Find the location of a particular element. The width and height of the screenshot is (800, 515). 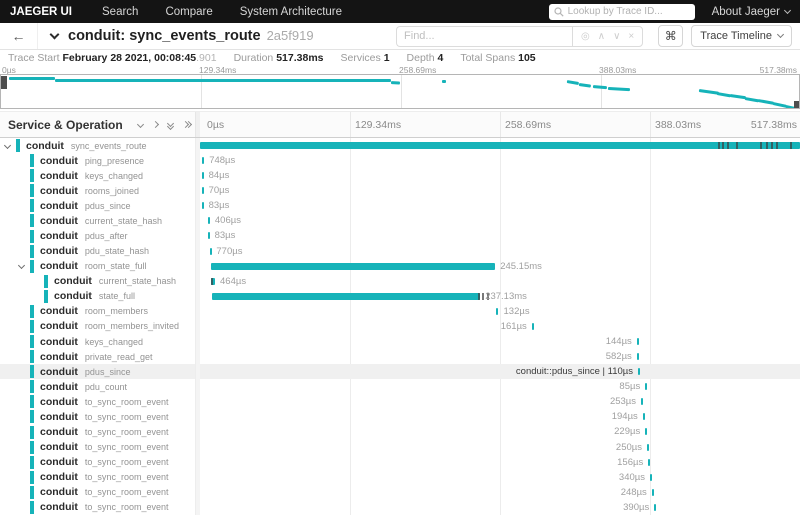

span-row: conduit pdus_after 83µs is located at coordinates (400, 235).